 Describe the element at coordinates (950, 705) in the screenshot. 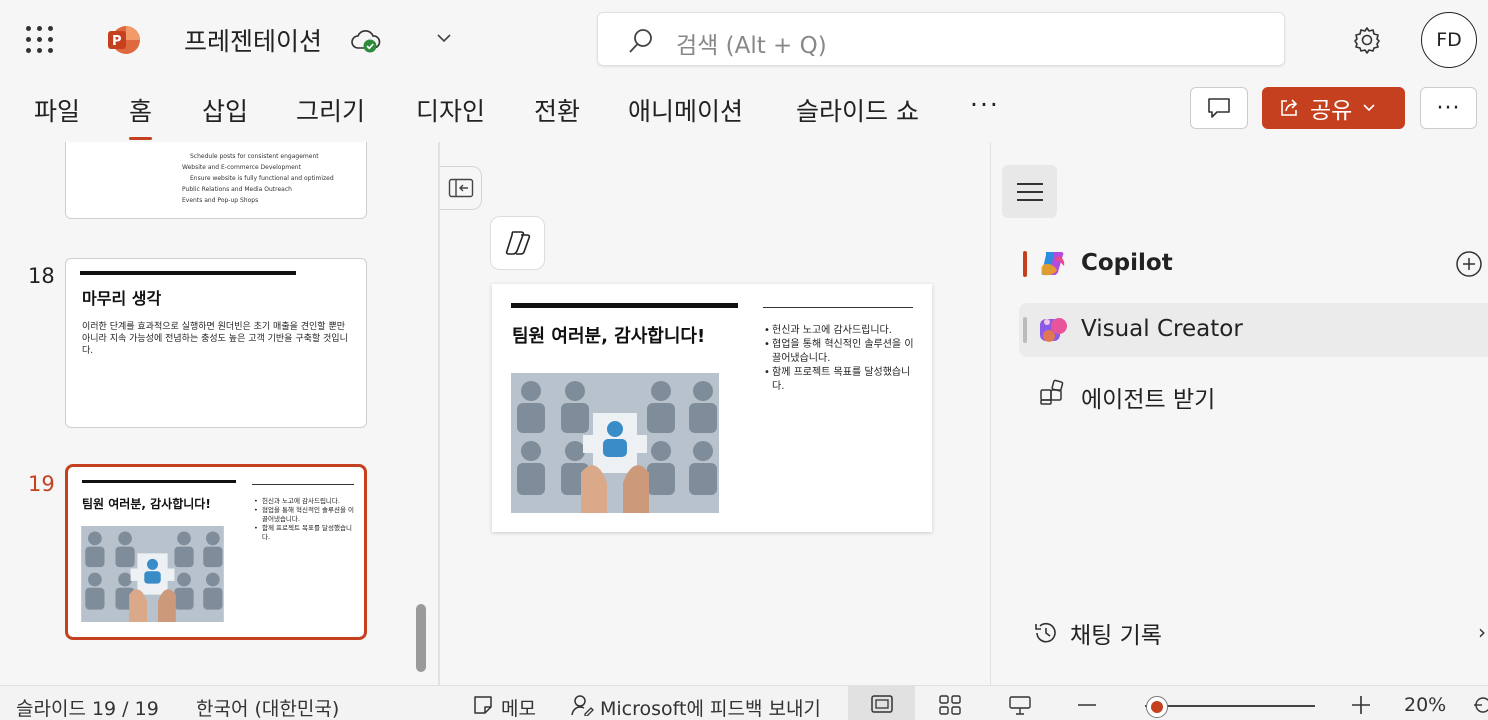

I see `slide-sorter-icon` at that location.